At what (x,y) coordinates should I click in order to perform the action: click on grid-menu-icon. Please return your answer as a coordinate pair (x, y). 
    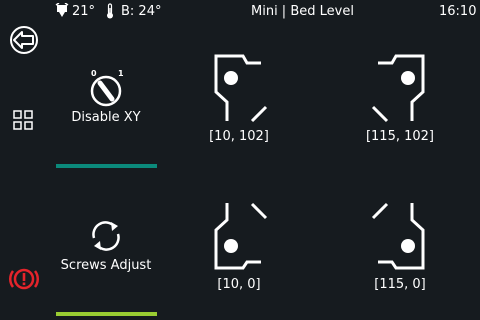
    Looking at the image, I should click on (24, 120).